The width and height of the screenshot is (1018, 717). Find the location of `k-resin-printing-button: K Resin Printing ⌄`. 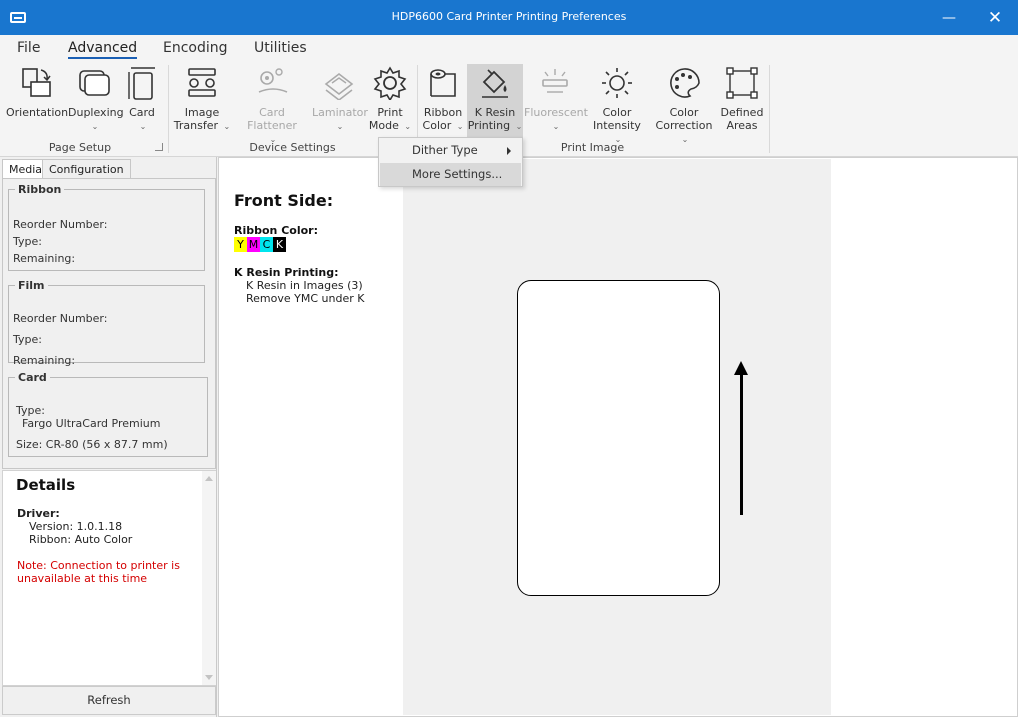

k-resin-printing-button: K Resin Printing ⌄ is located at coordinates (495, 100).